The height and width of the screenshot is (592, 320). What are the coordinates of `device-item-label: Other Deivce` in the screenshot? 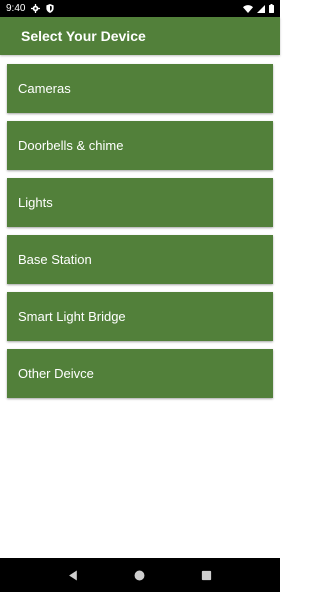 It's located at (56, 373).